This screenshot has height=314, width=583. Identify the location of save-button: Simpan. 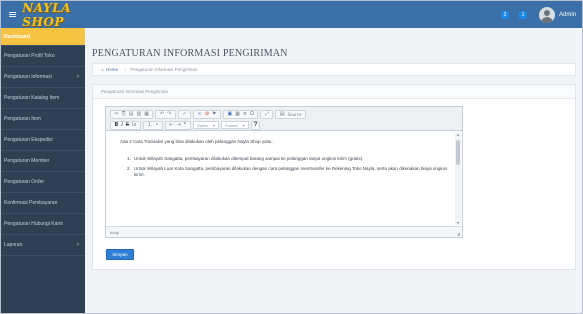
(120, 254).